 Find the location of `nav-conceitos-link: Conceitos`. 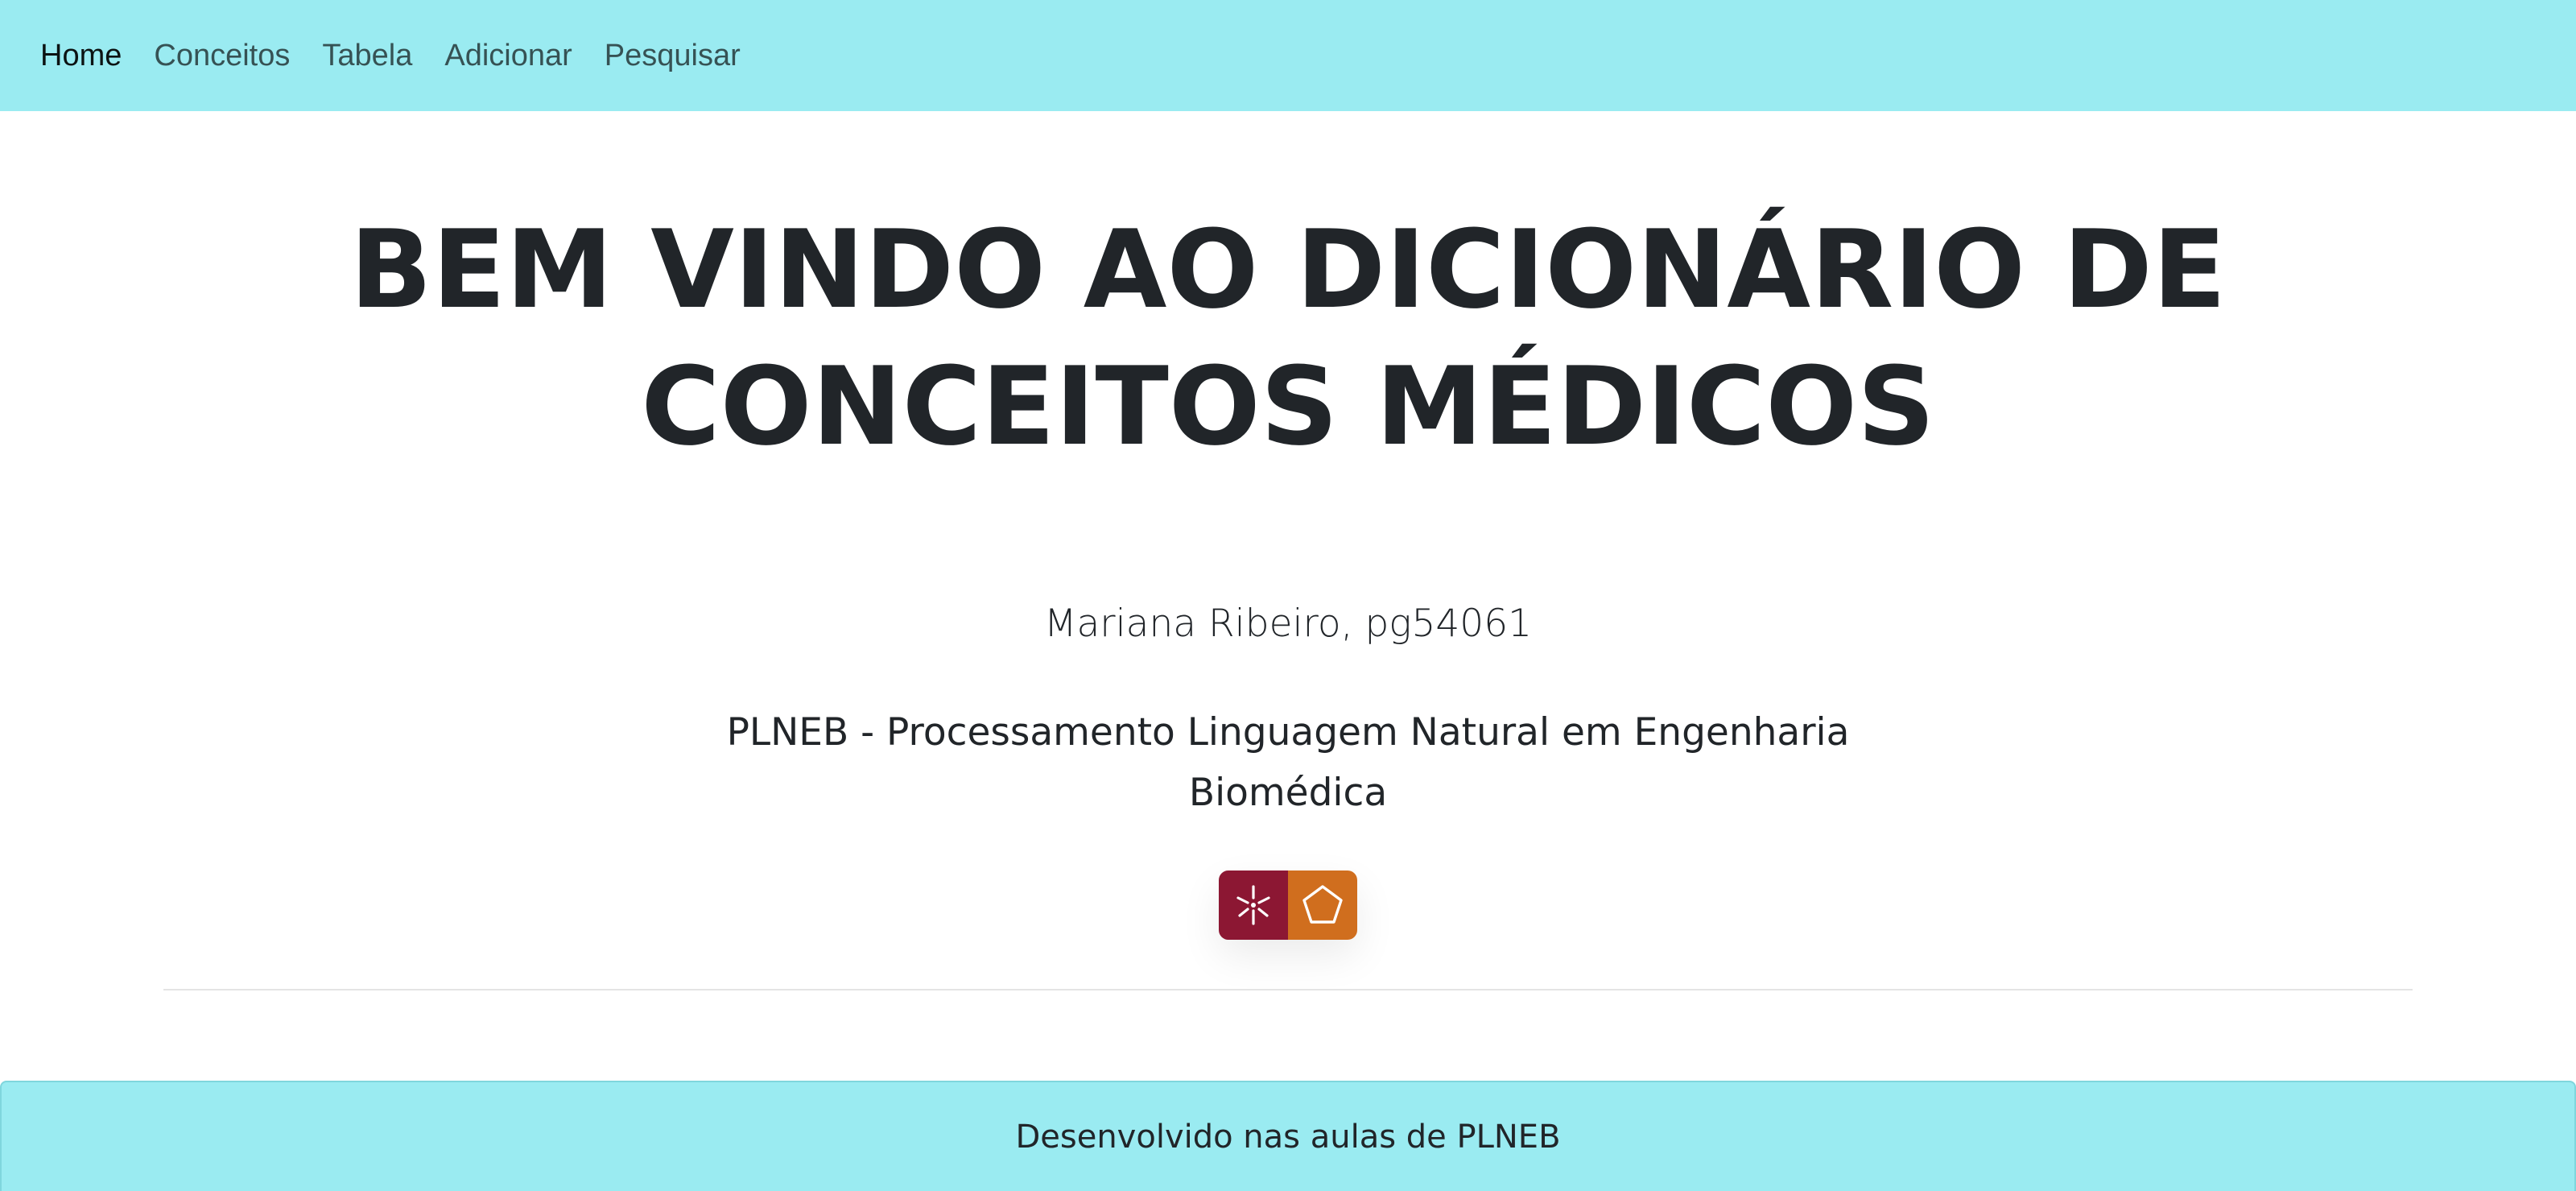

nav-conceitos-link: Conceitos is located at coordinates (222, 56).